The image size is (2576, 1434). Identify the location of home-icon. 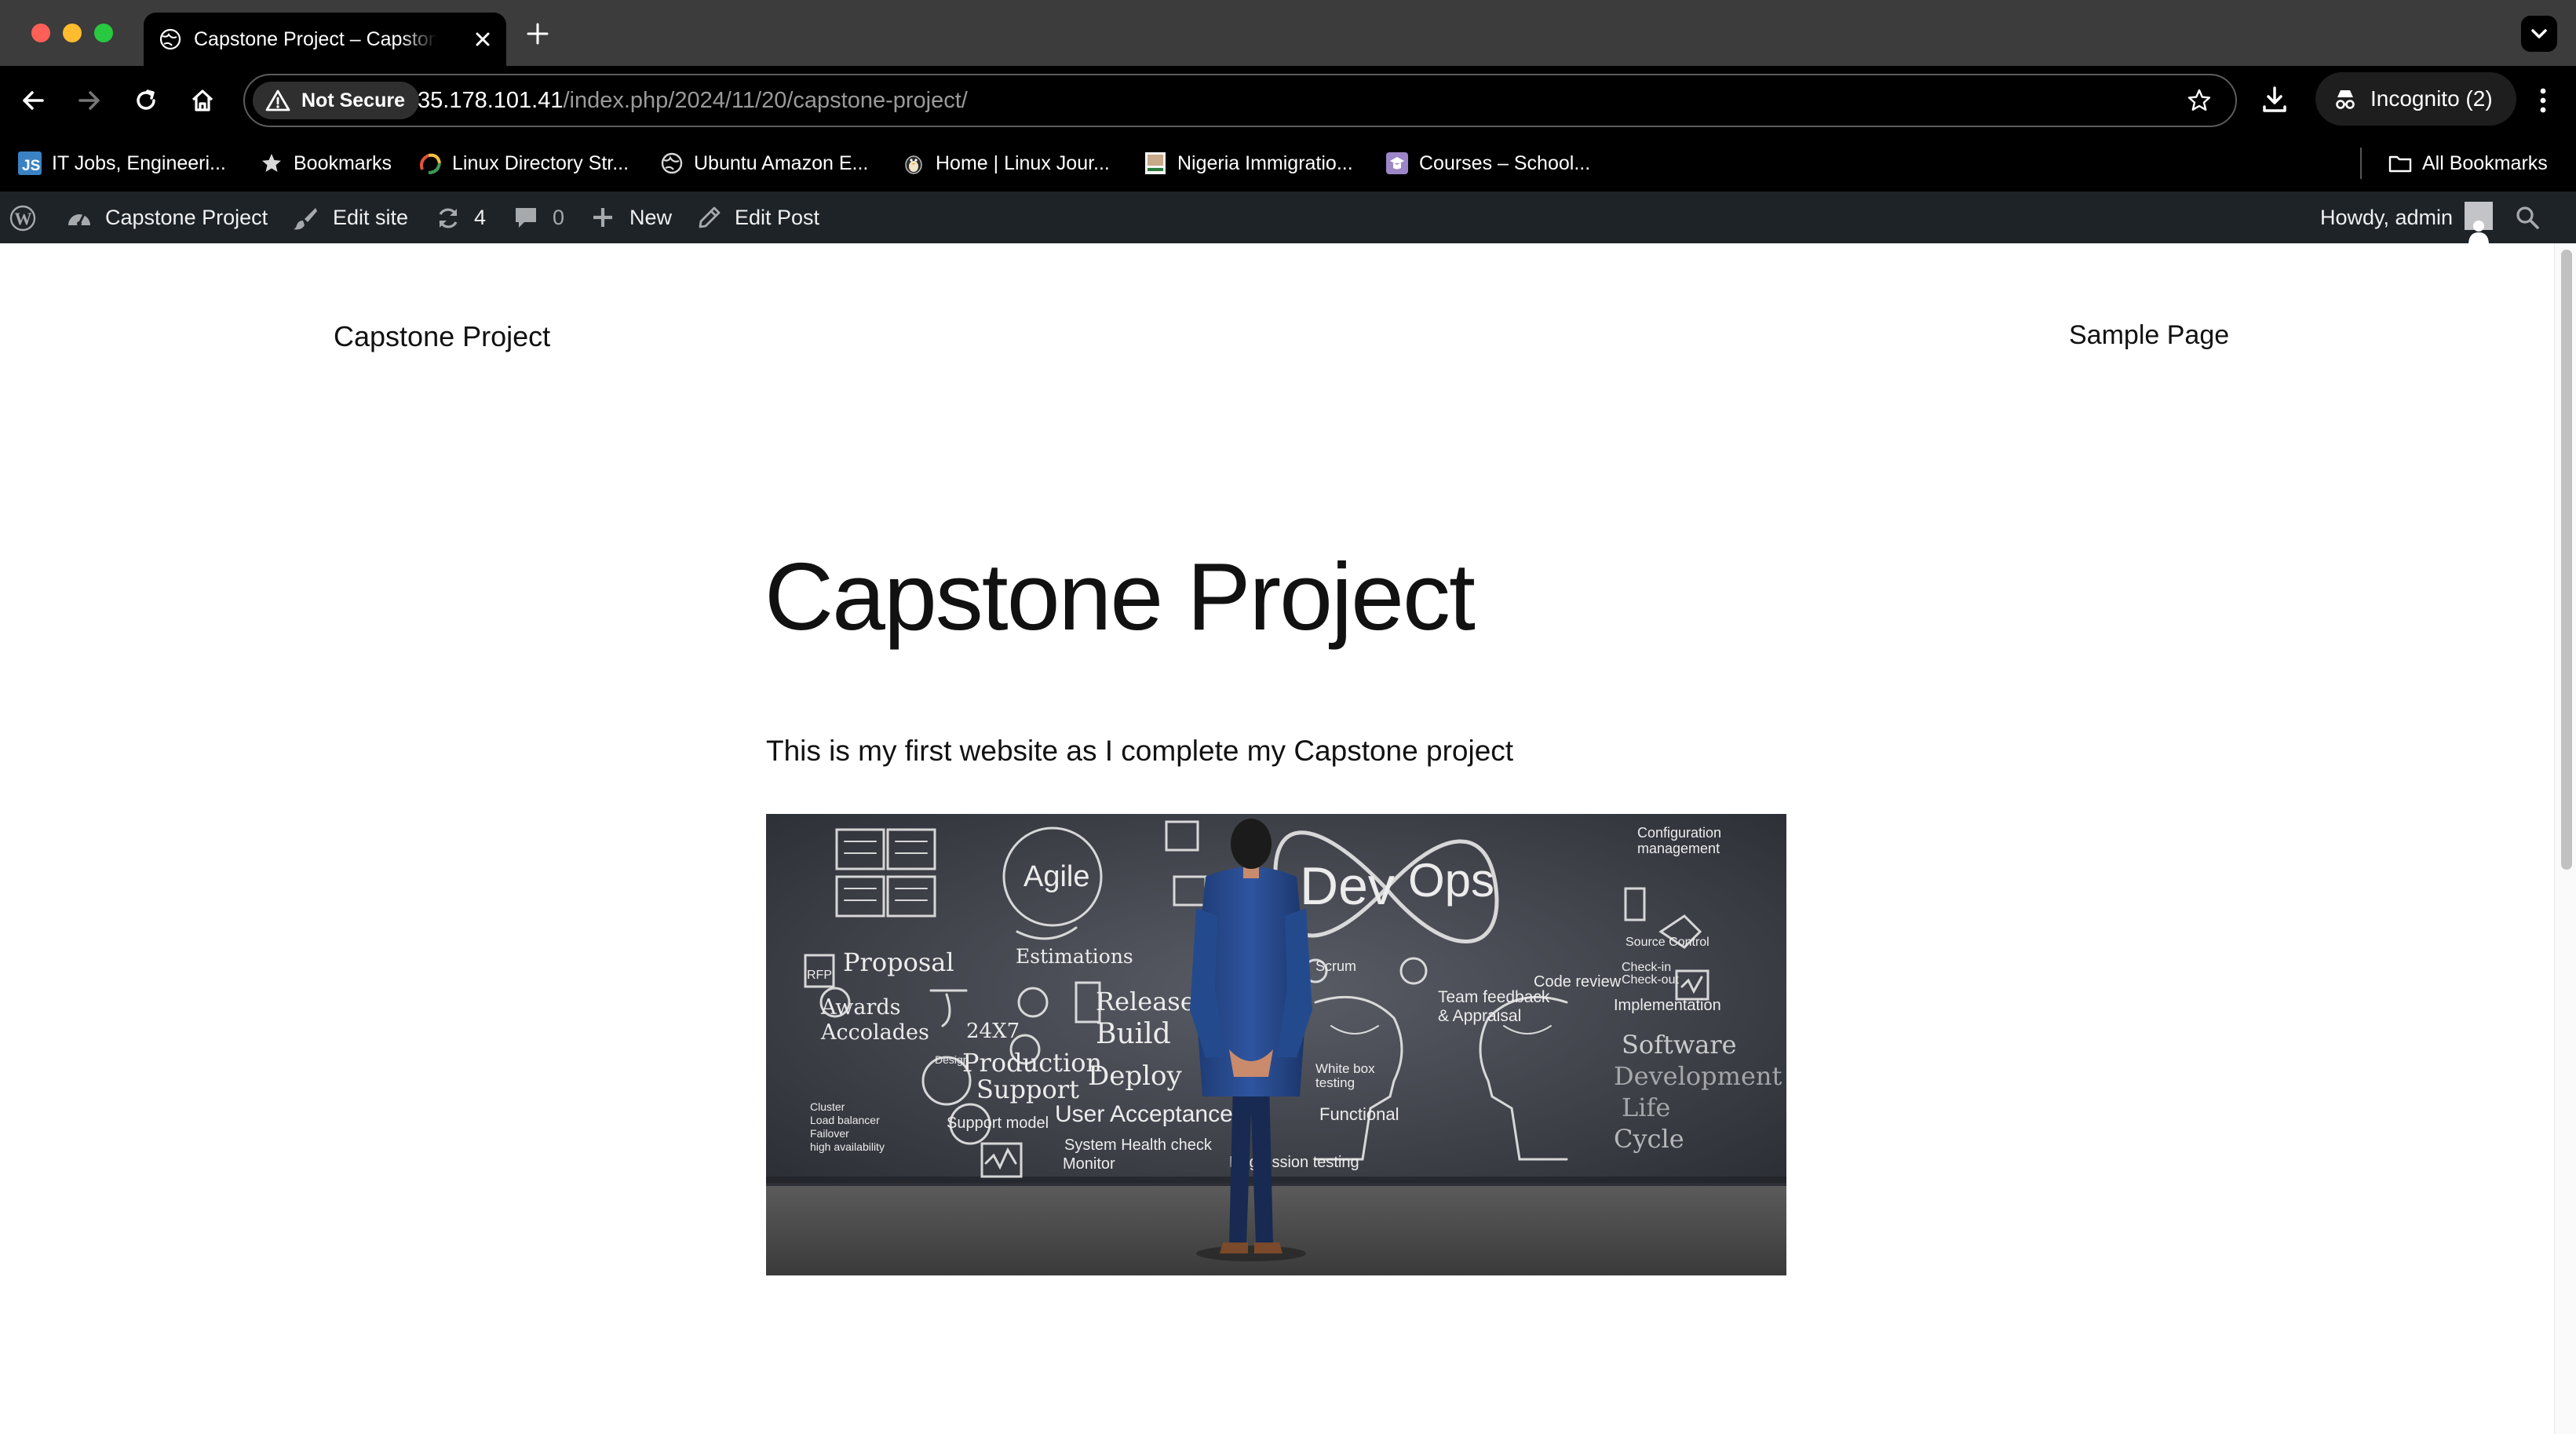
(202, 100).